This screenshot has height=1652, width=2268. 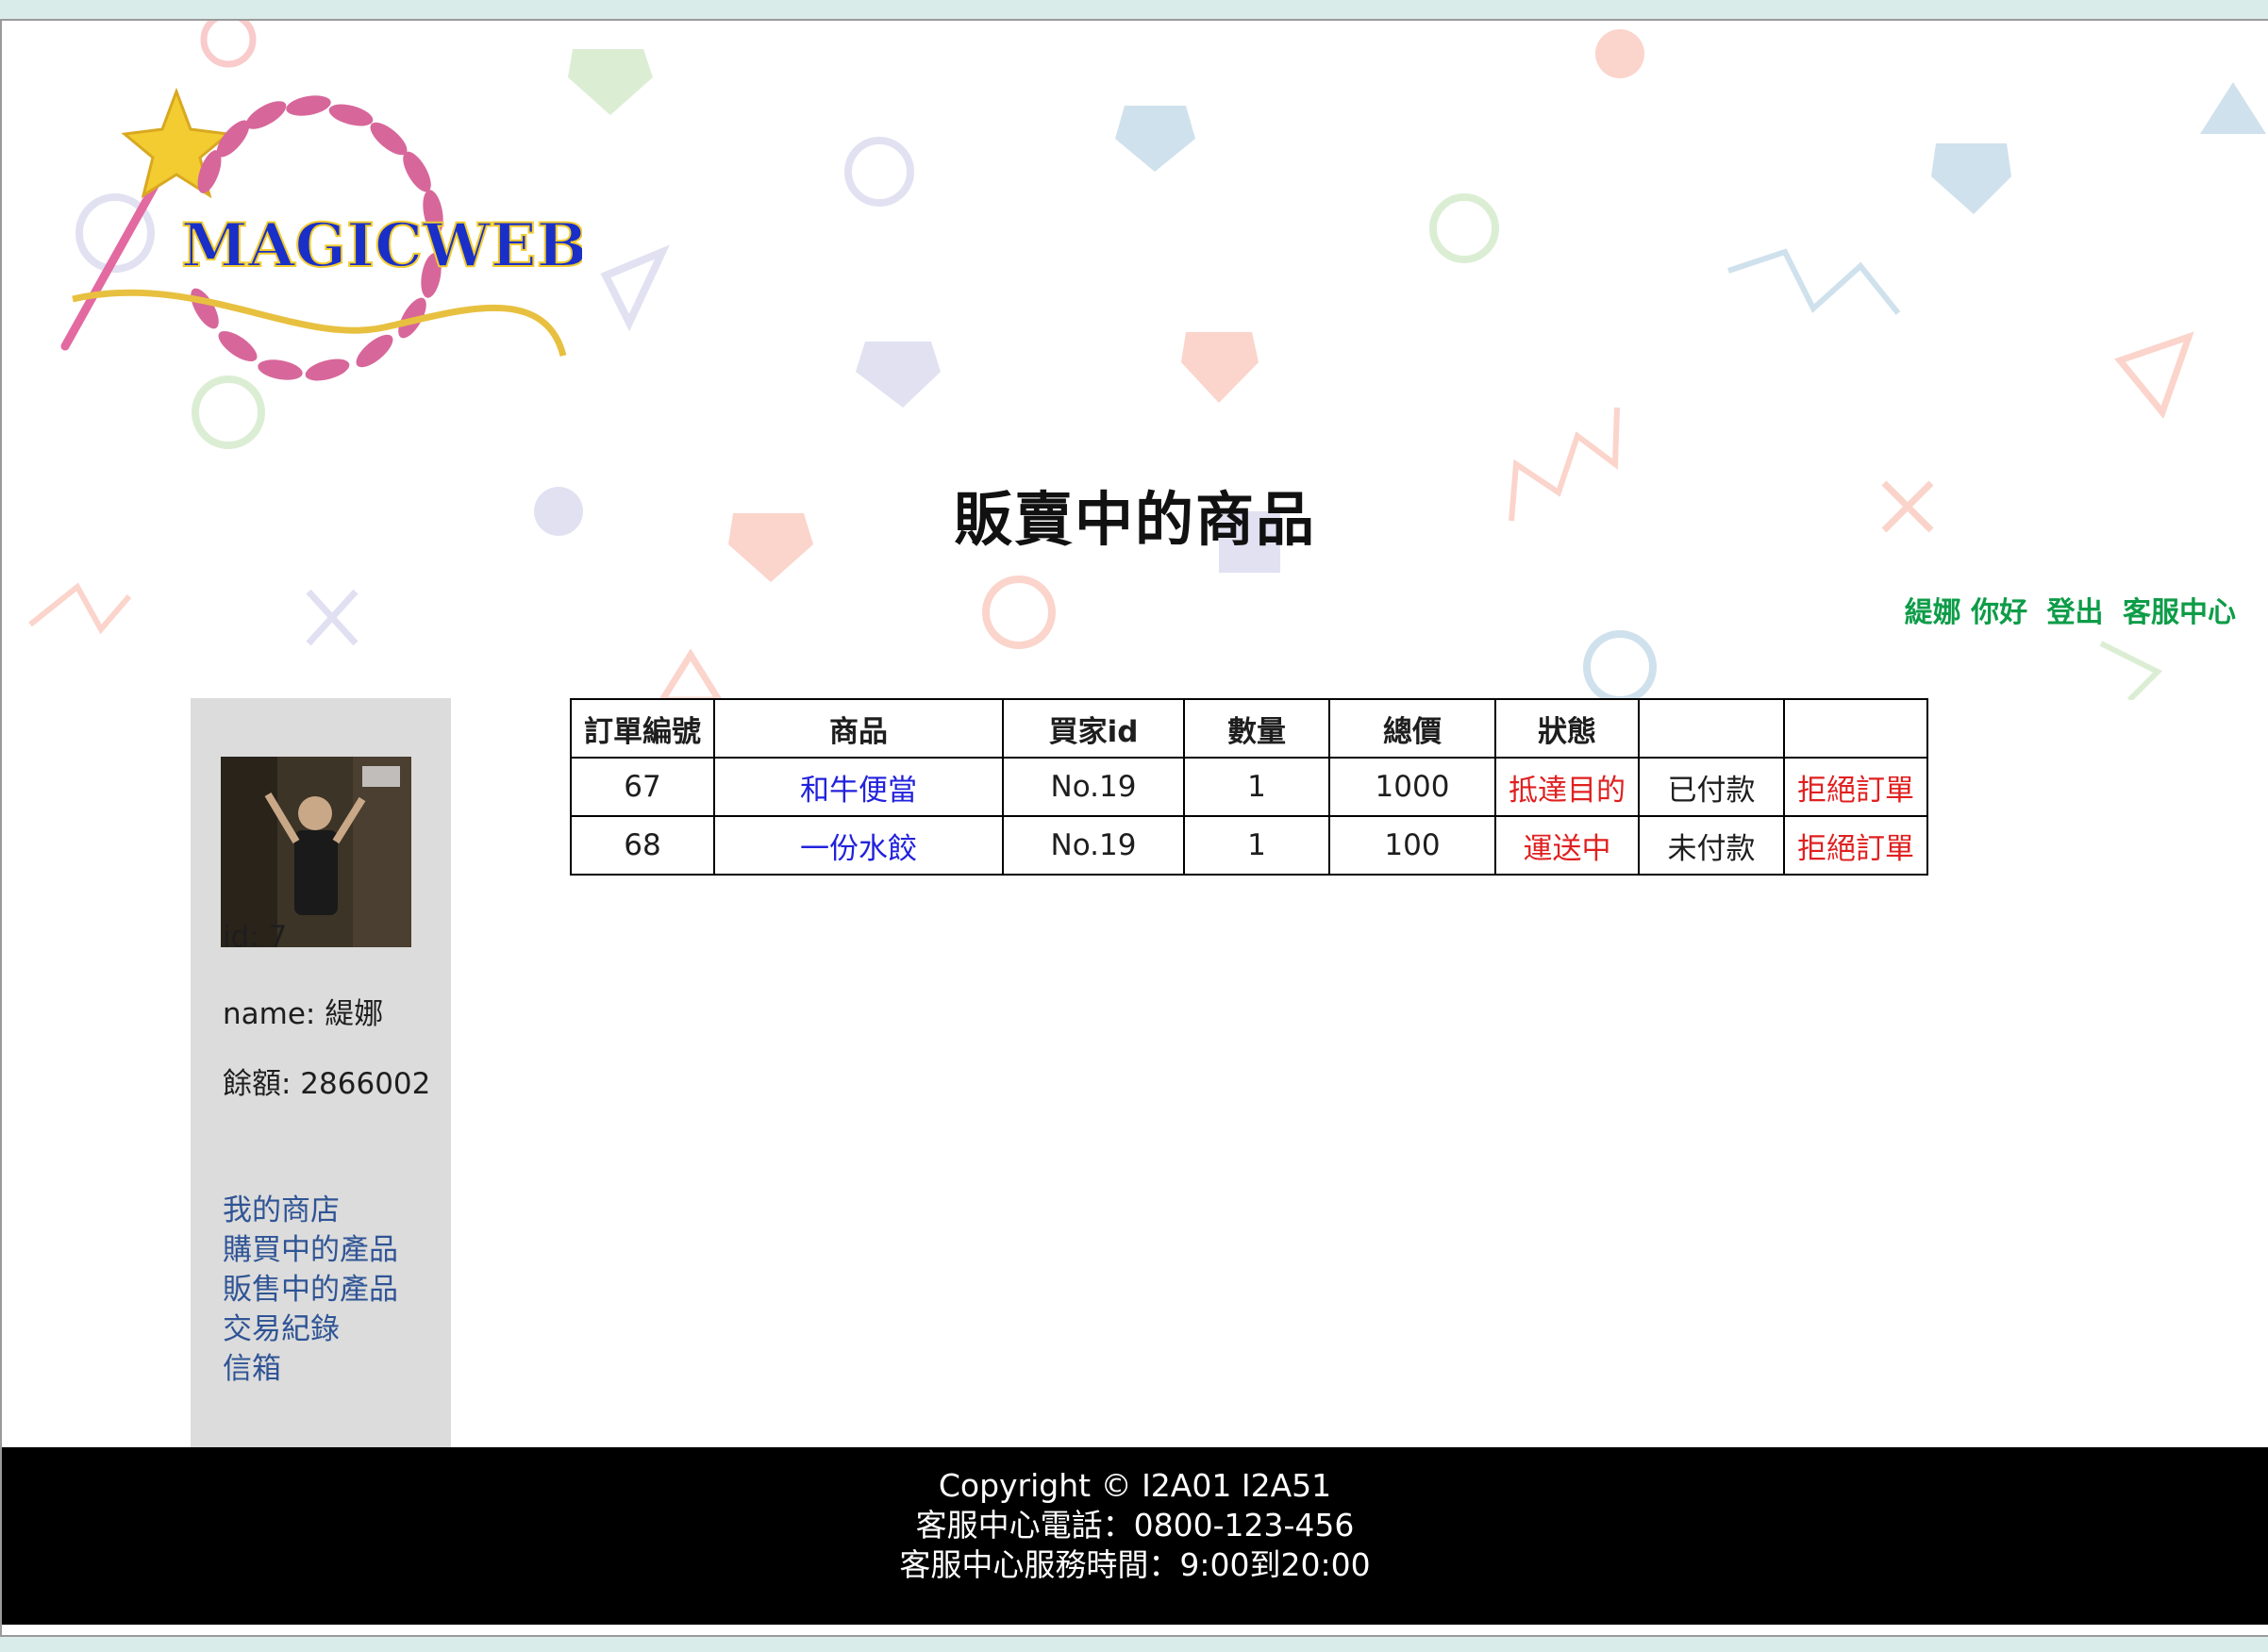 What do you see at coordinates (1966, 612) in the screenshot?
I see `user-greeting: 緹娜 你好` at bounding box center [1966, 612].